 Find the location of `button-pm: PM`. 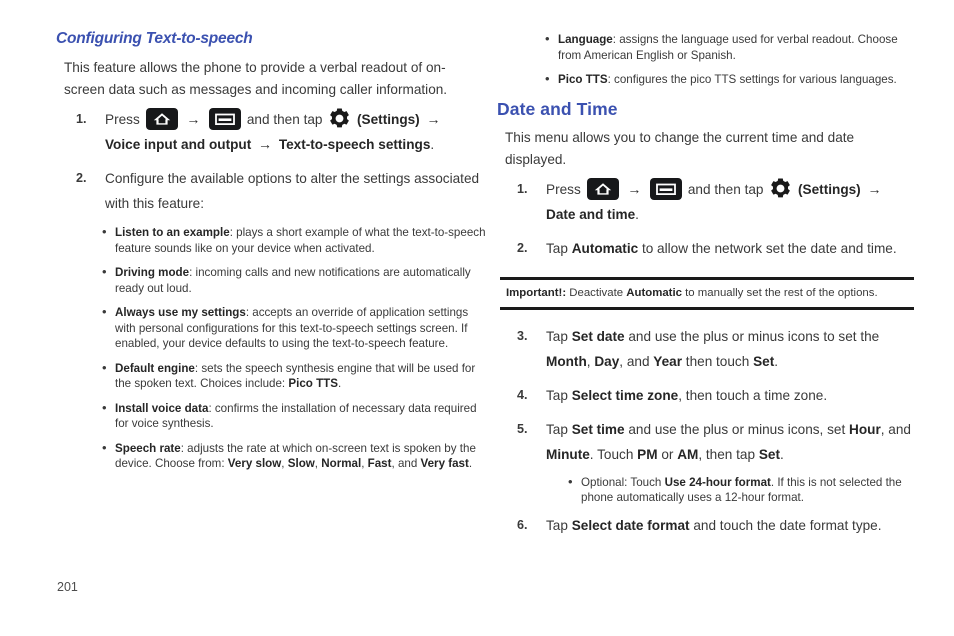

button-pm: PM is located at coordinates (647, 454).